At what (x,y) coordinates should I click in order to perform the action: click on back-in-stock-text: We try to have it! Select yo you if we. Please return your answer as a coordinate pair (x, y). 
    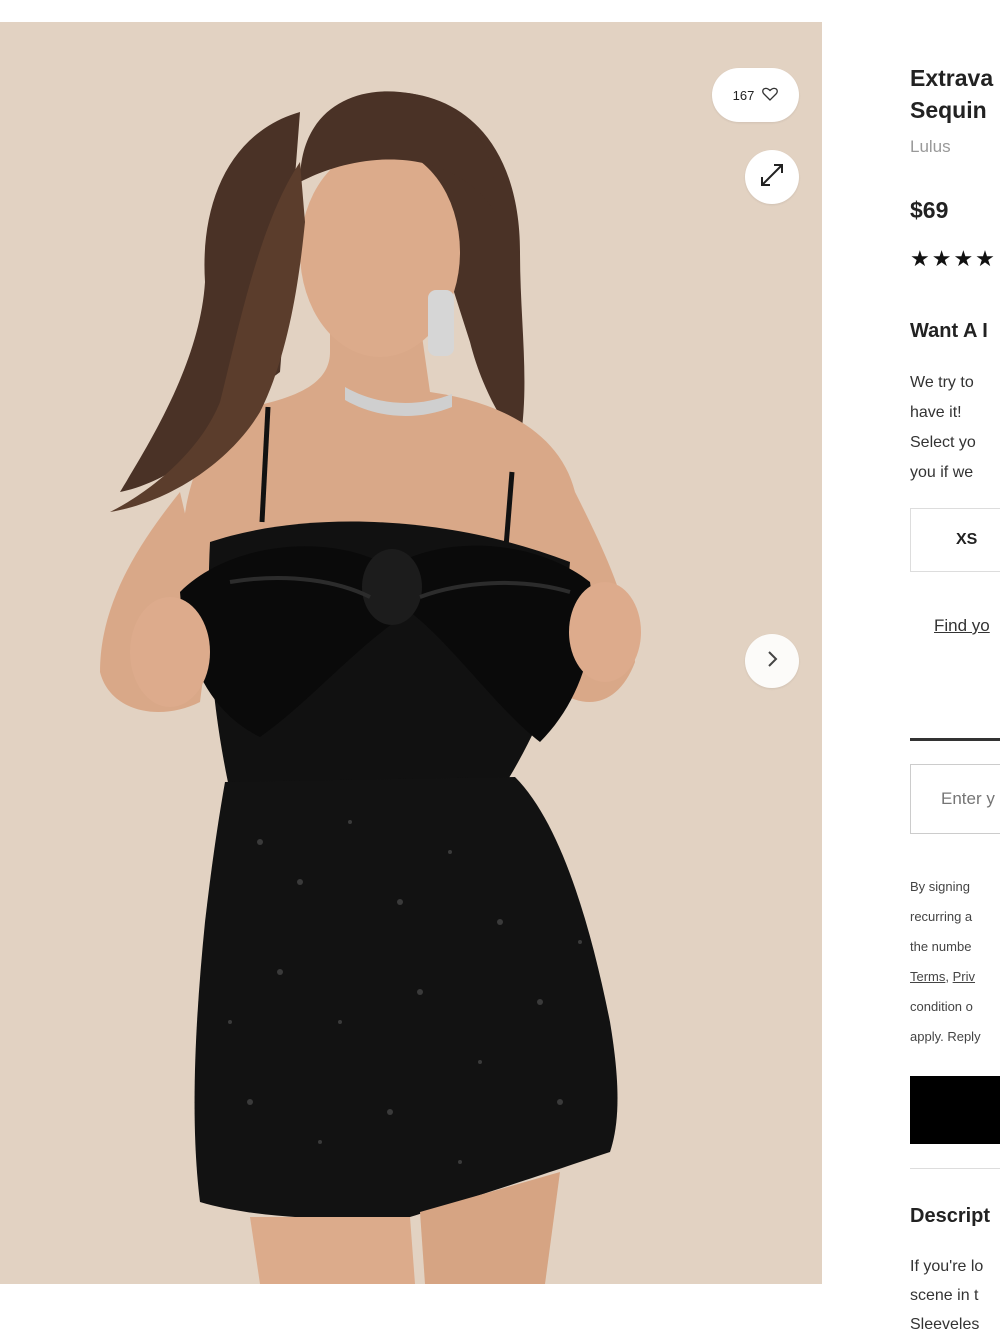
    Looking at the image, I should click on (943, 427).